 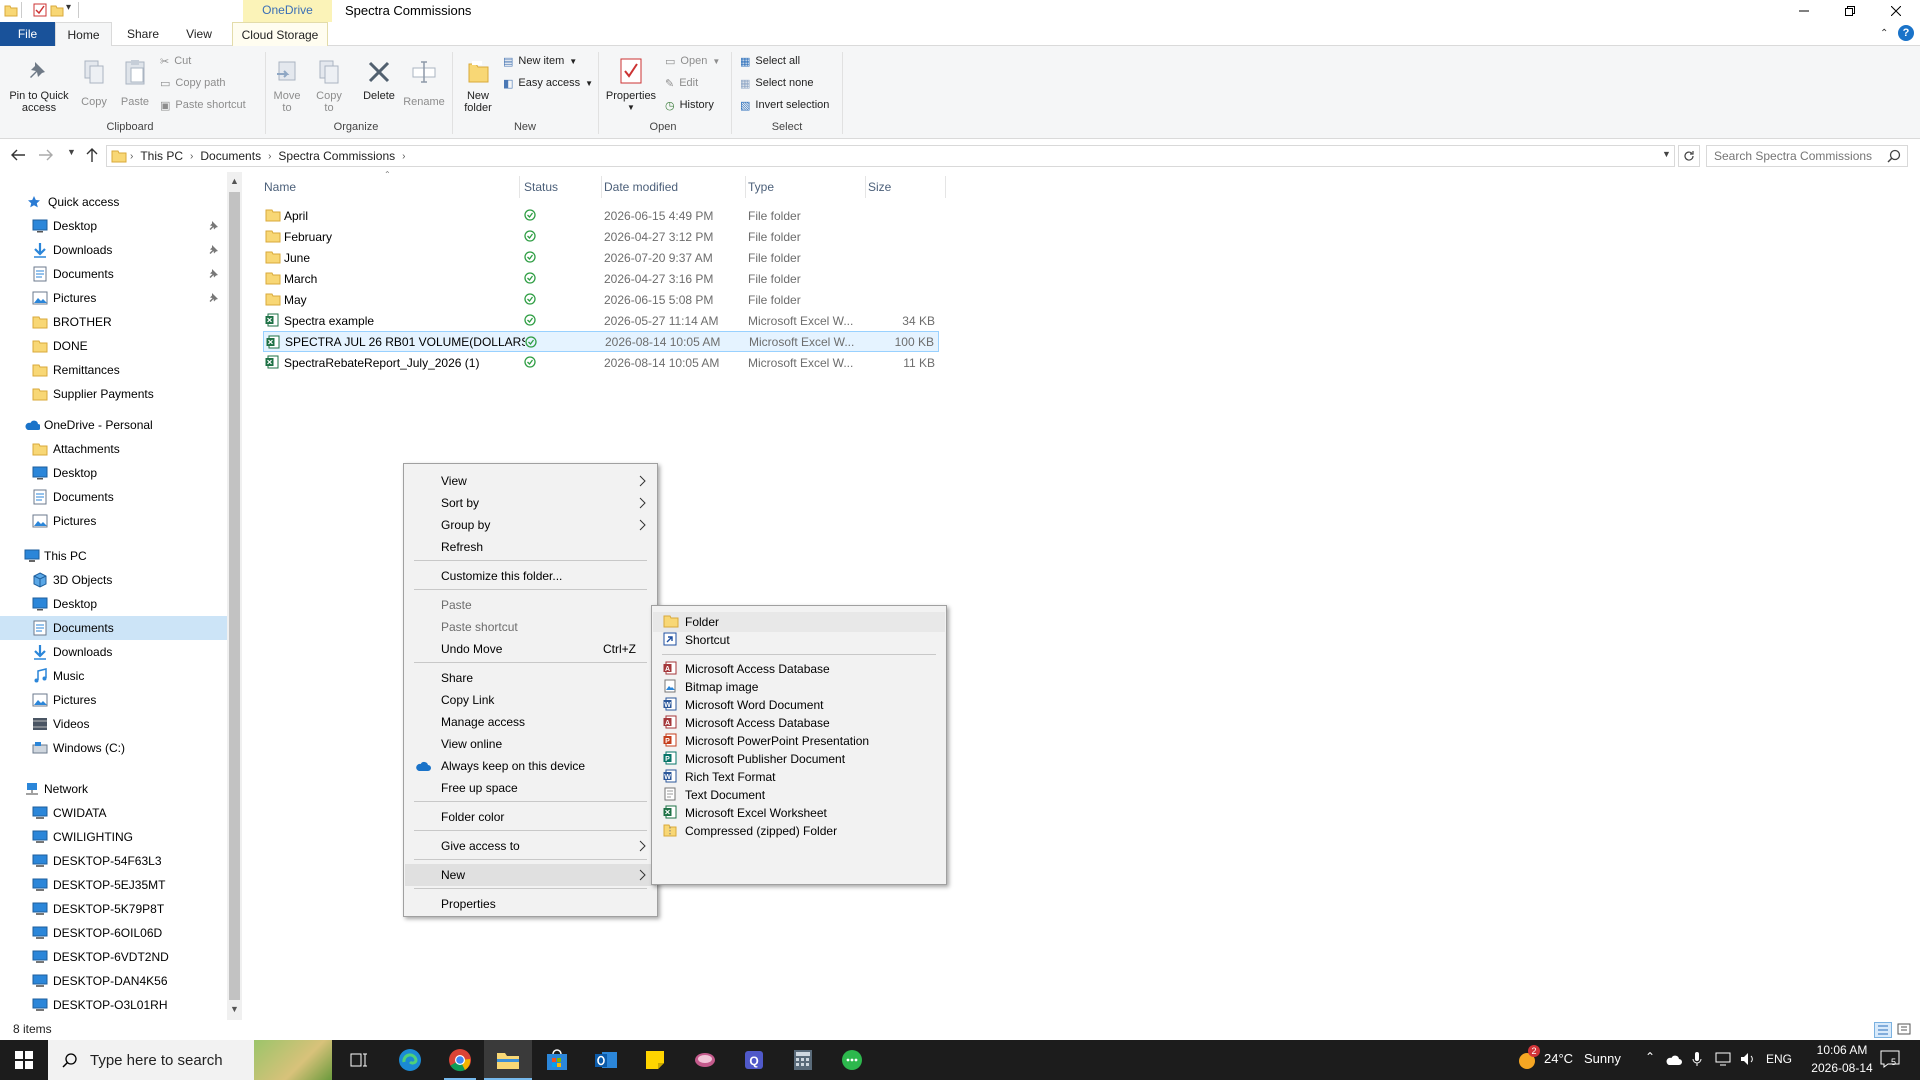 I want to click on new-submenu-item-compressed-zipped-folder: Compressed (zipped) Folder, so click(x=799, y=831).